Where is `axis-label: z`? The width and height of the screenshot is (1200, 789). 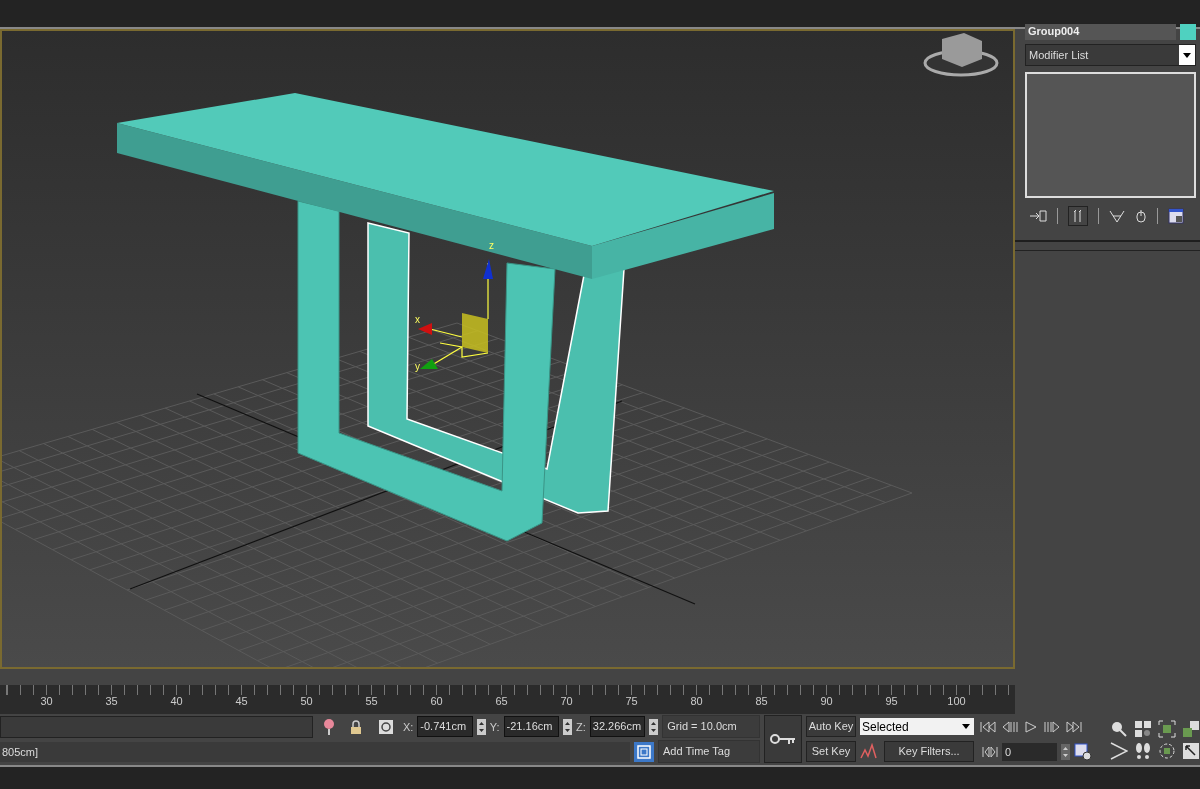 axis-label: z is located at coordinates (491, 245).